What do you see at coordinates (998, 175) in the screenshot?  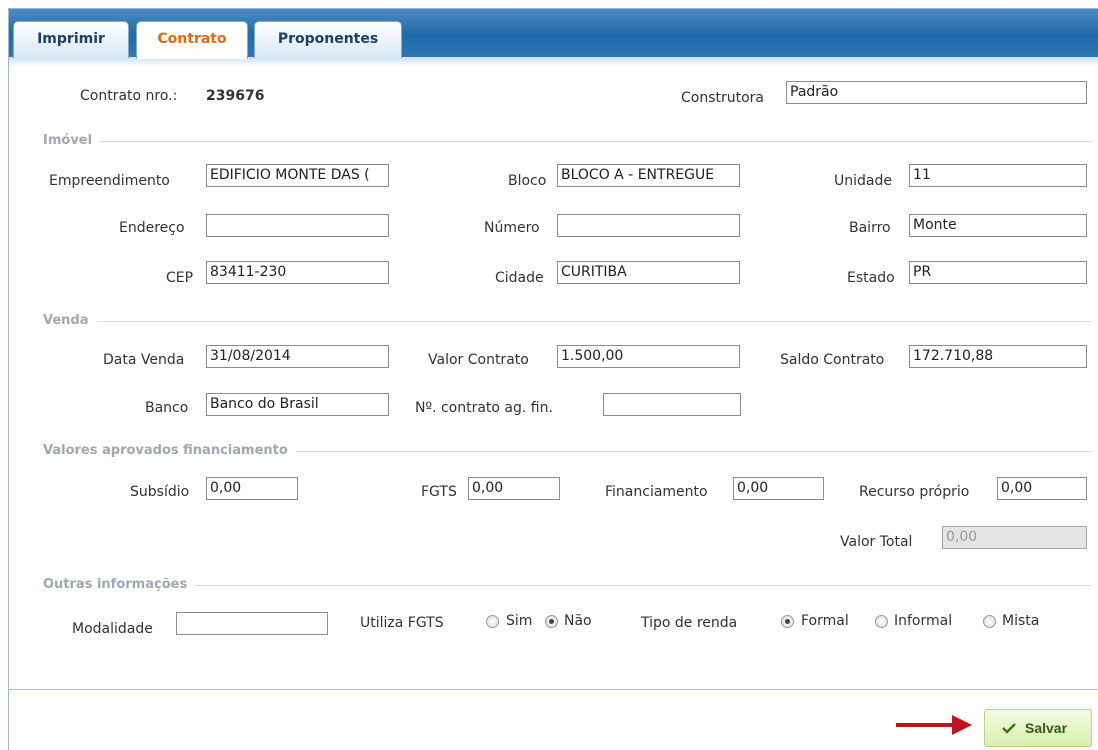 I see `unidade-input: 11` at bounding box center [998, 175].